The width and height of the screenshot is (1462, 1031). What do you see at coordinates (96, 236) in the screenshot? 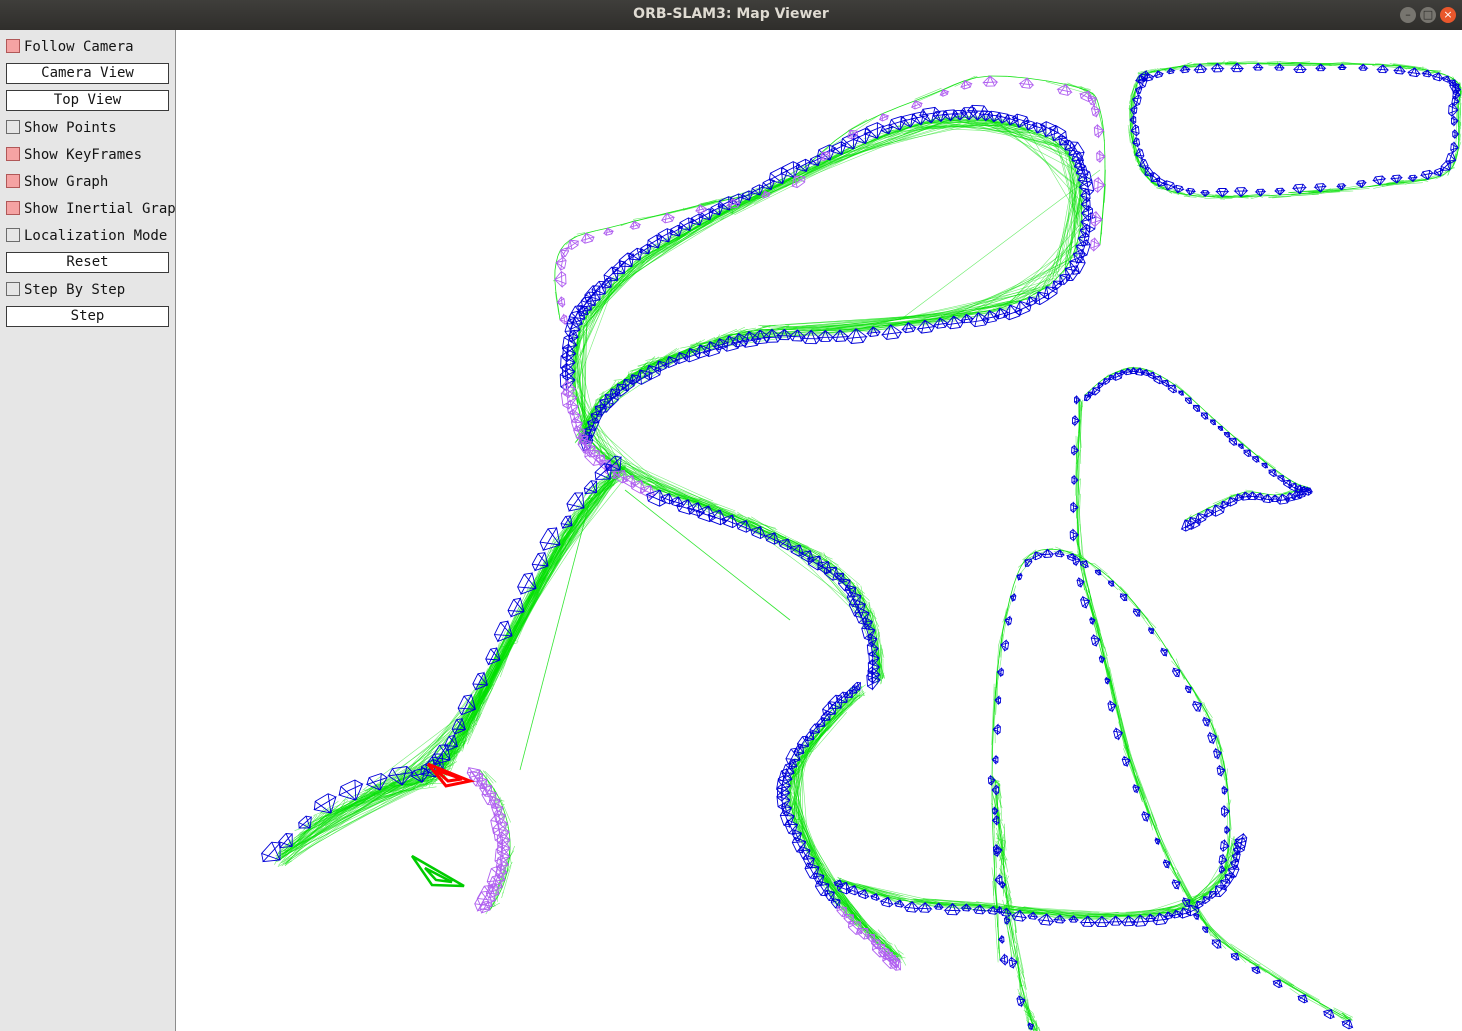
I see `localization-mode-label: Localization Mode` at bounding box center [96, 236].